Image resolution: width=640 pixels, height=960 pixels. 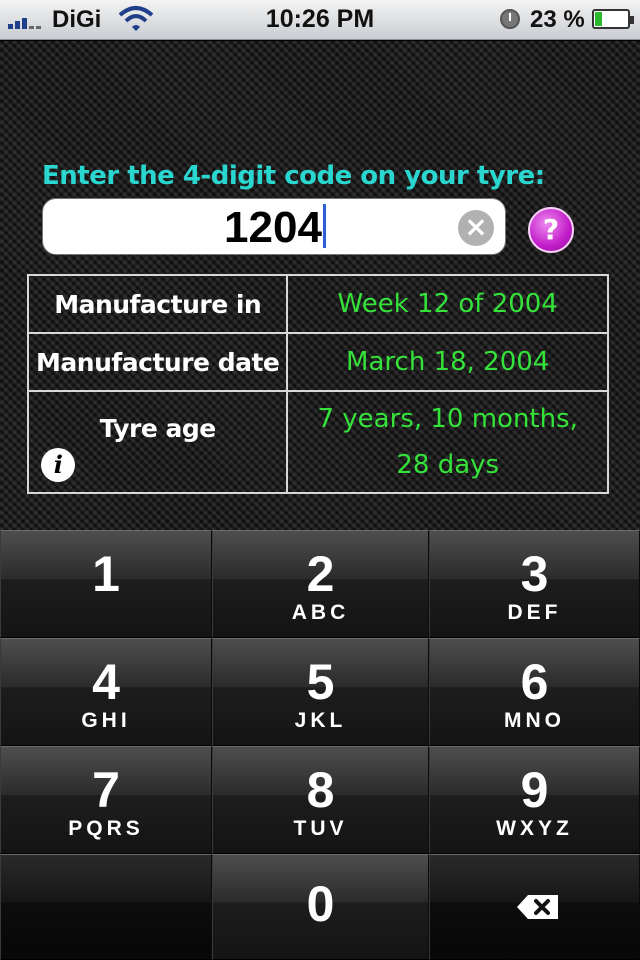 I want to click on key-letters: DEF, so click(x=534, y=612).